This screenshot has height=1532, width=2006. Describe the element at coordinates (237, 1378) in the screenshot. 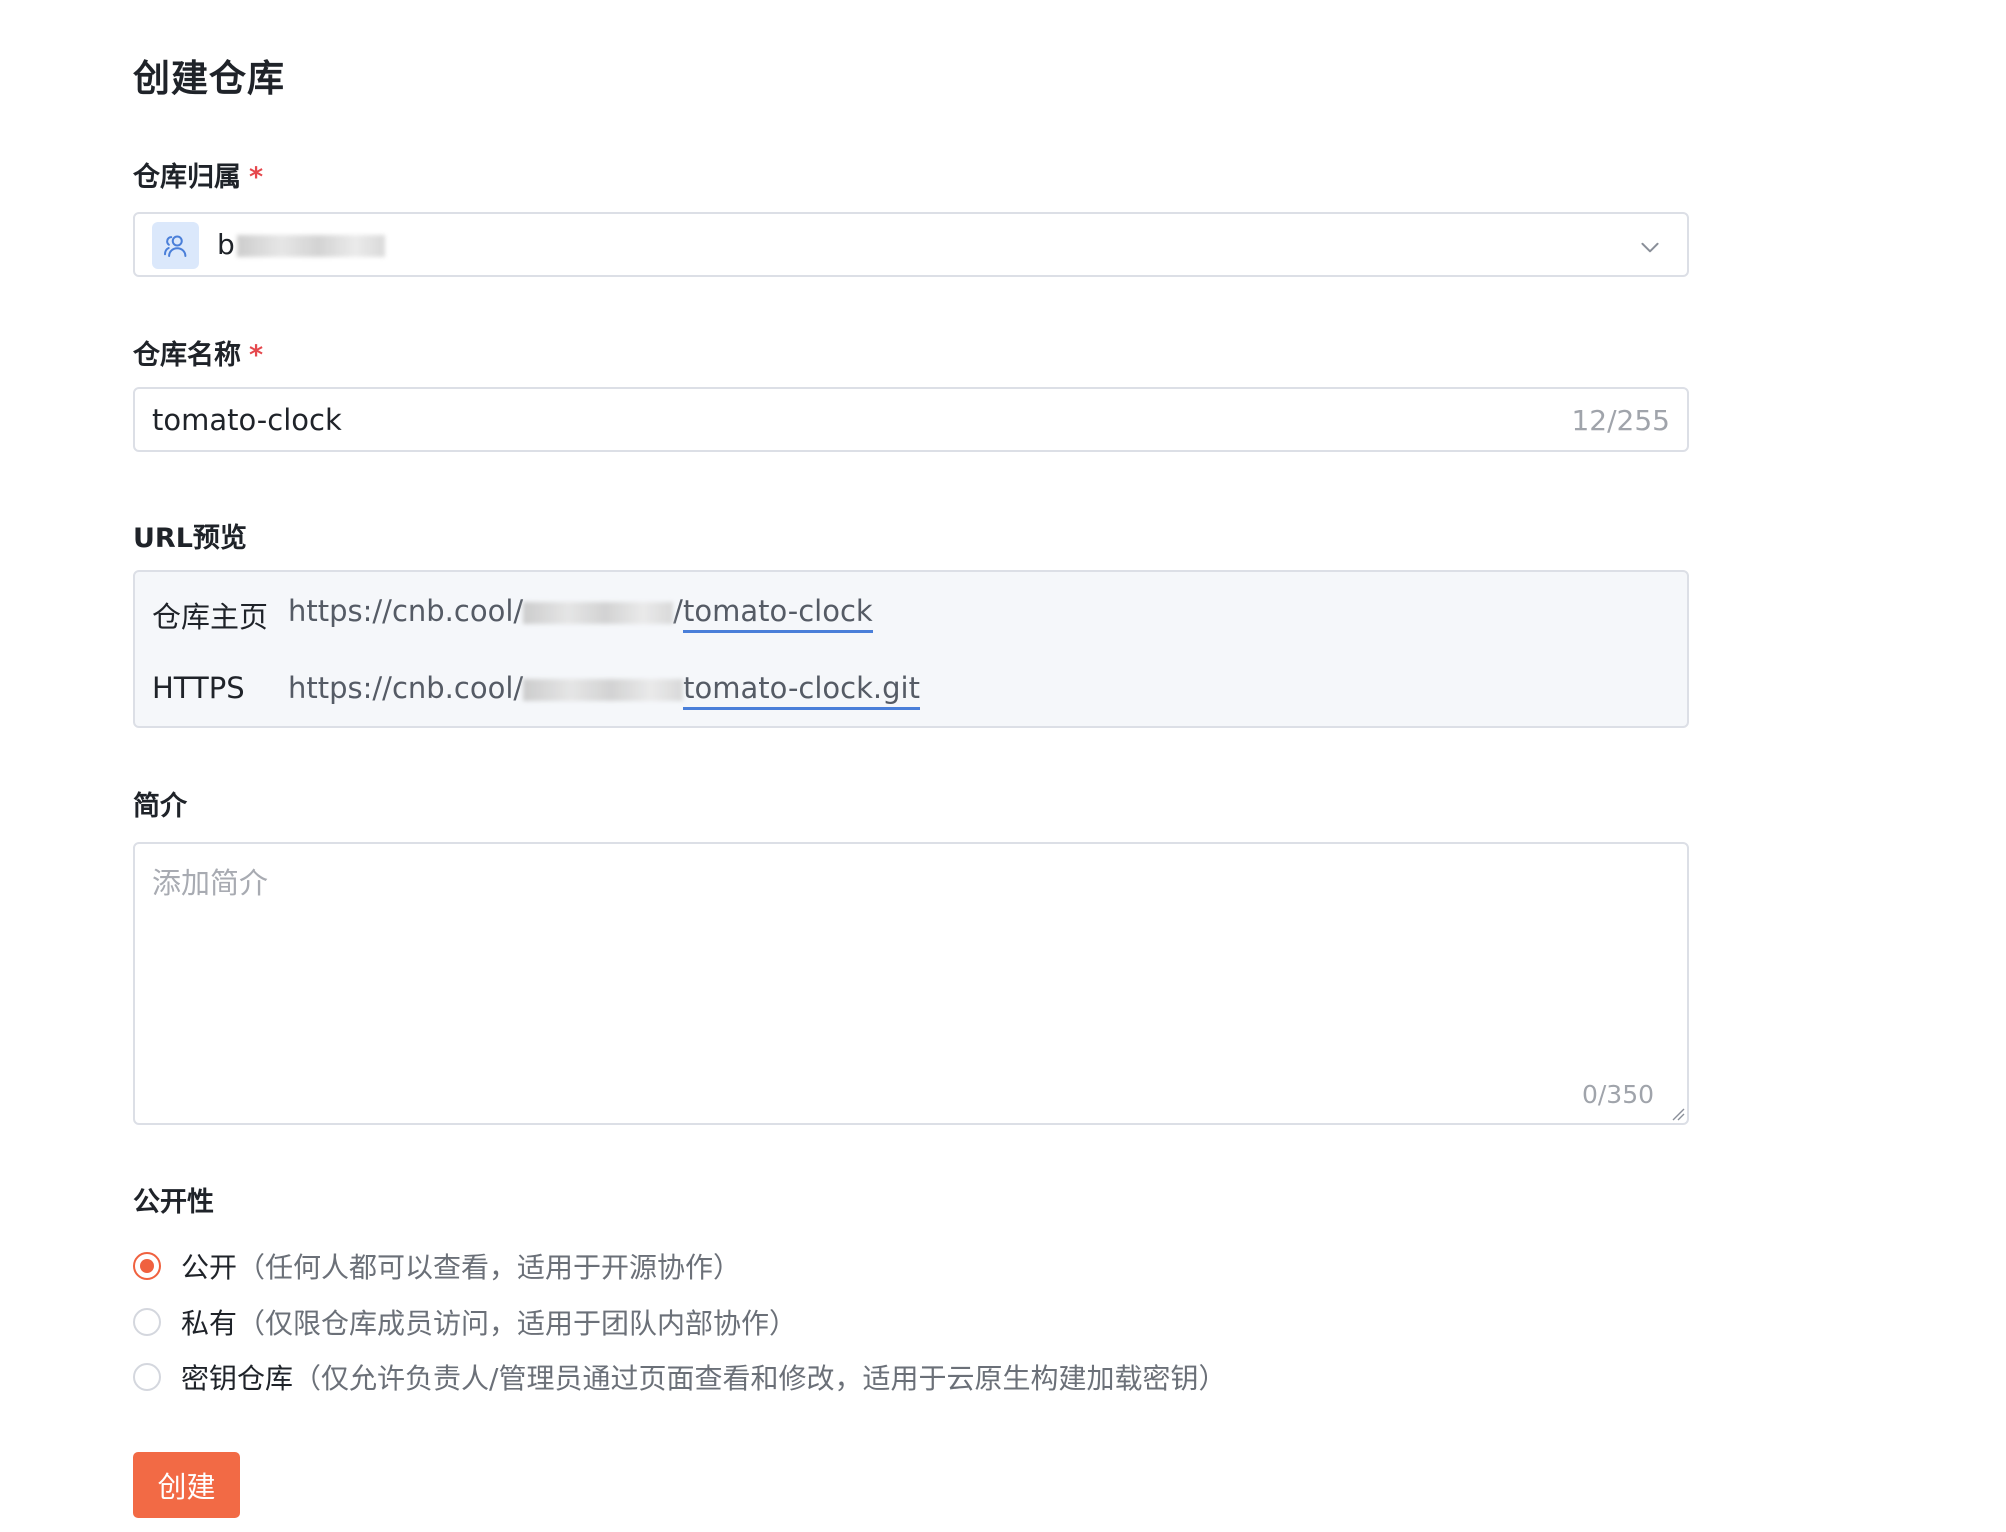

I see `option-title: 密钥仓库` at that location.